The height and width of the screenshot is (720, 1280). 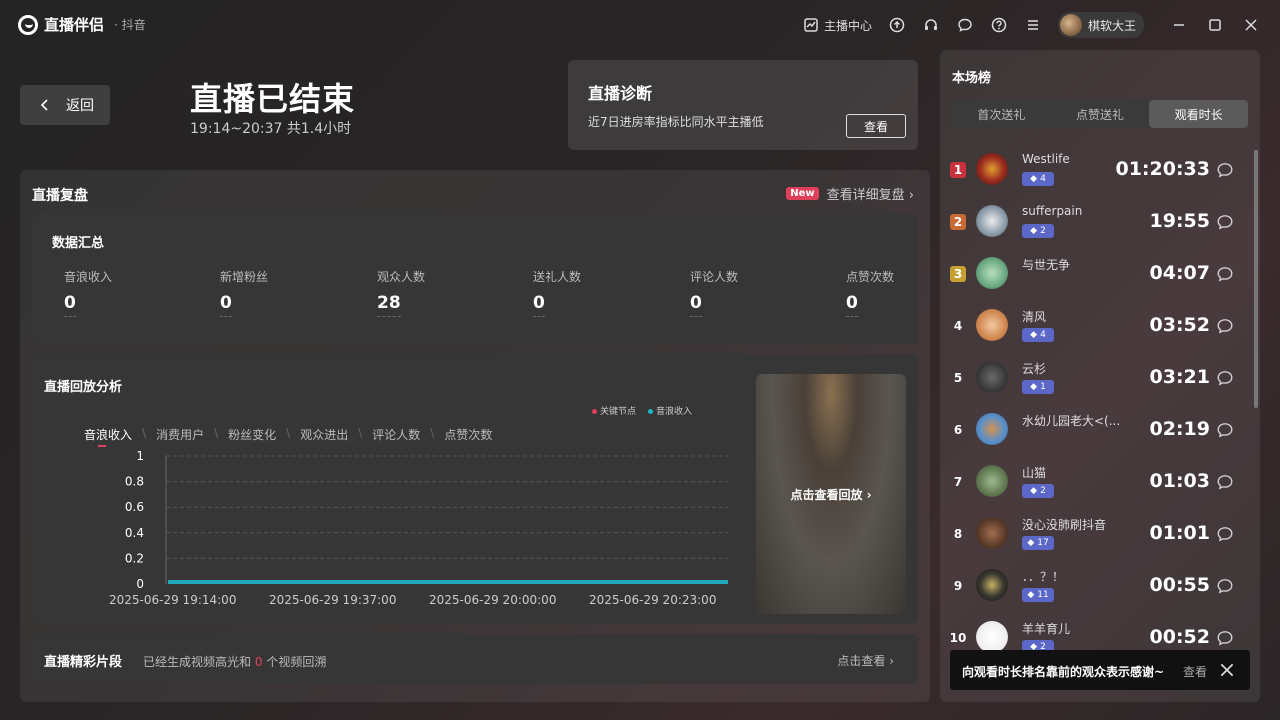 What do you see at coordinates (140, 584) in the screenshot?
I see `y-tick-label: 0` at bounding box center [140, 584].